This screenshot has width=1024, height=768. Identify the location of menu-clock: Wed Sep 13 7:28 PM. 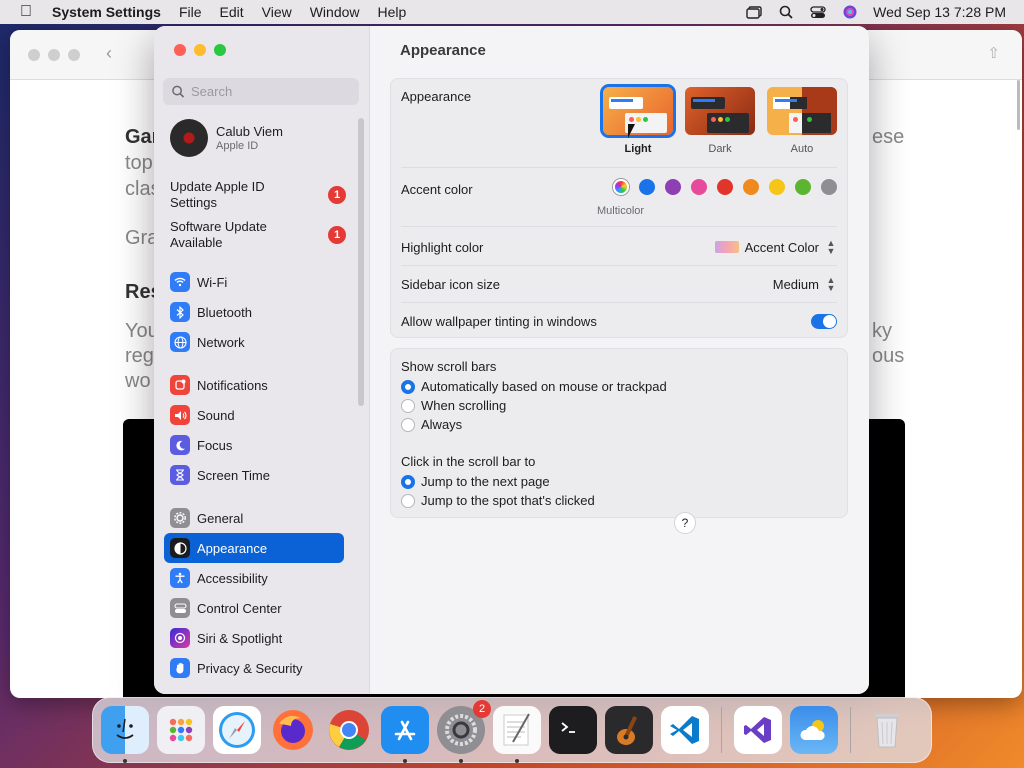
(939, 12).